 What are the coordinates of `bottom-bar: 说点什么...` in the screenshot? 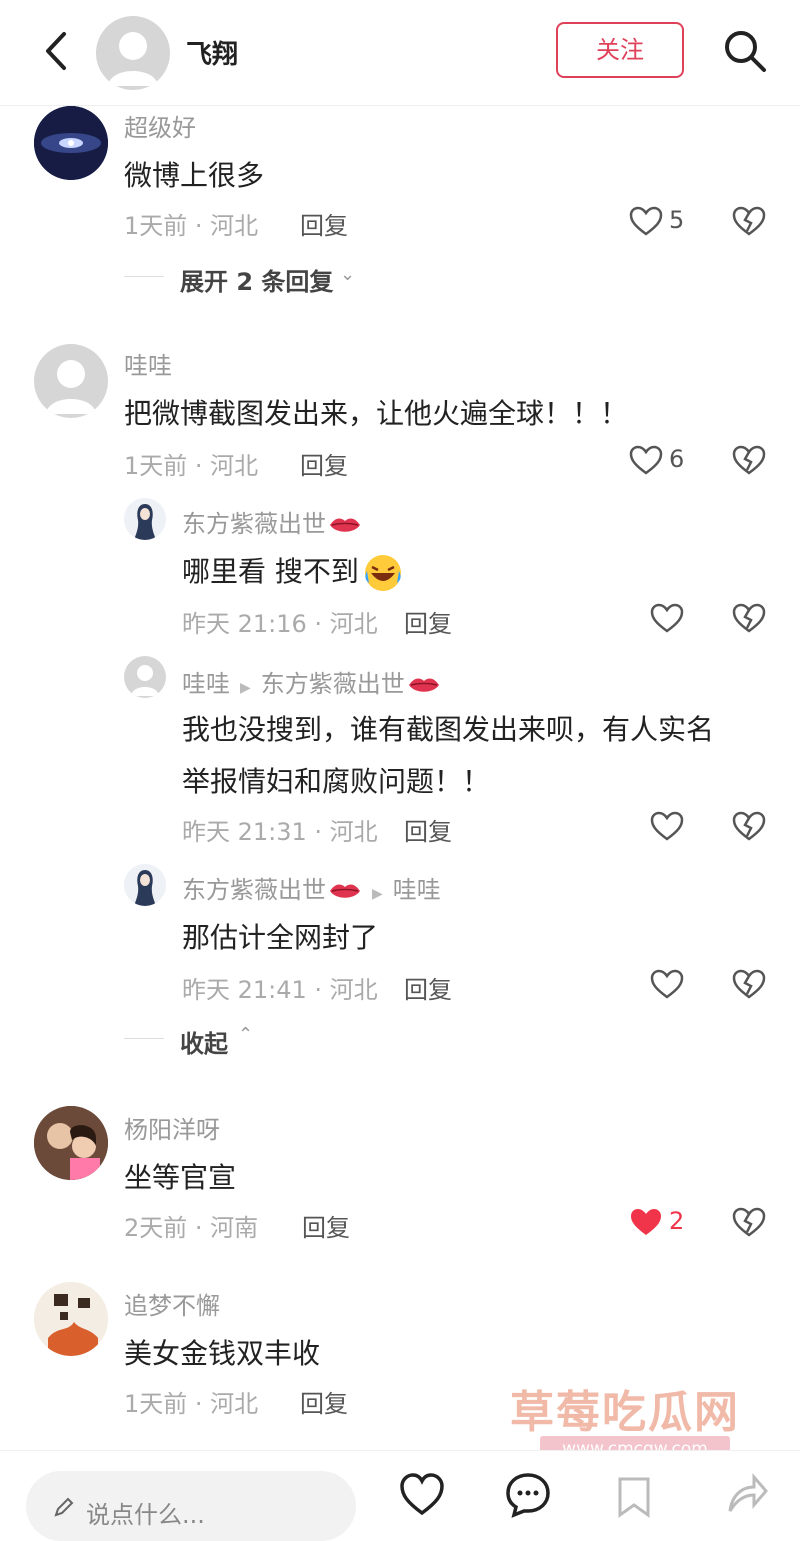 It's located at (400, 1495).